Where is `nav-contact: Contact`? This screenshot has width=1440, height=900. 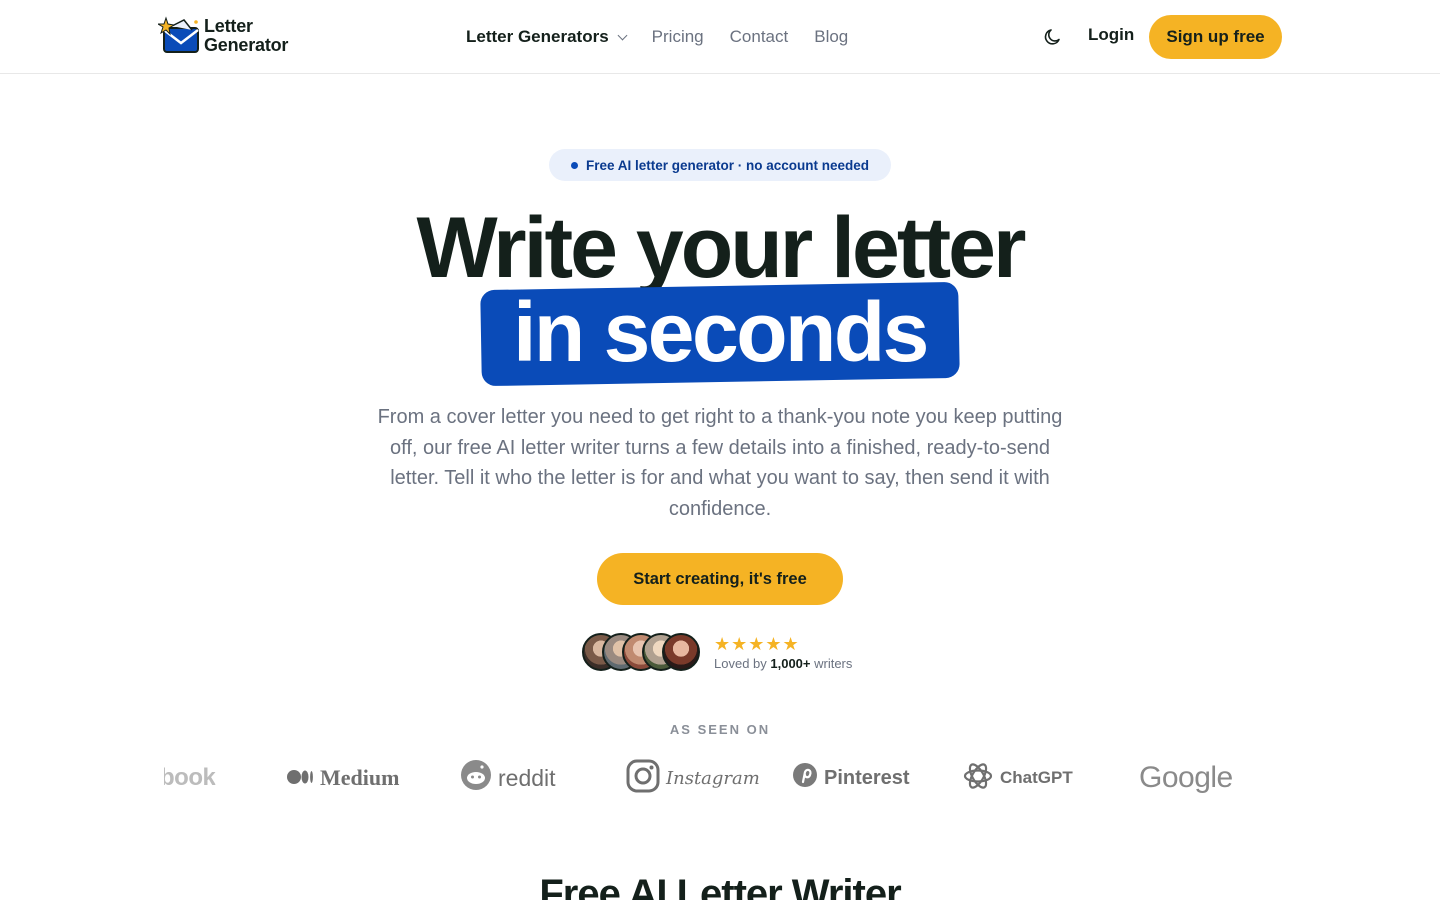
nav-contact: Contact is located at coordinates (759, 37).